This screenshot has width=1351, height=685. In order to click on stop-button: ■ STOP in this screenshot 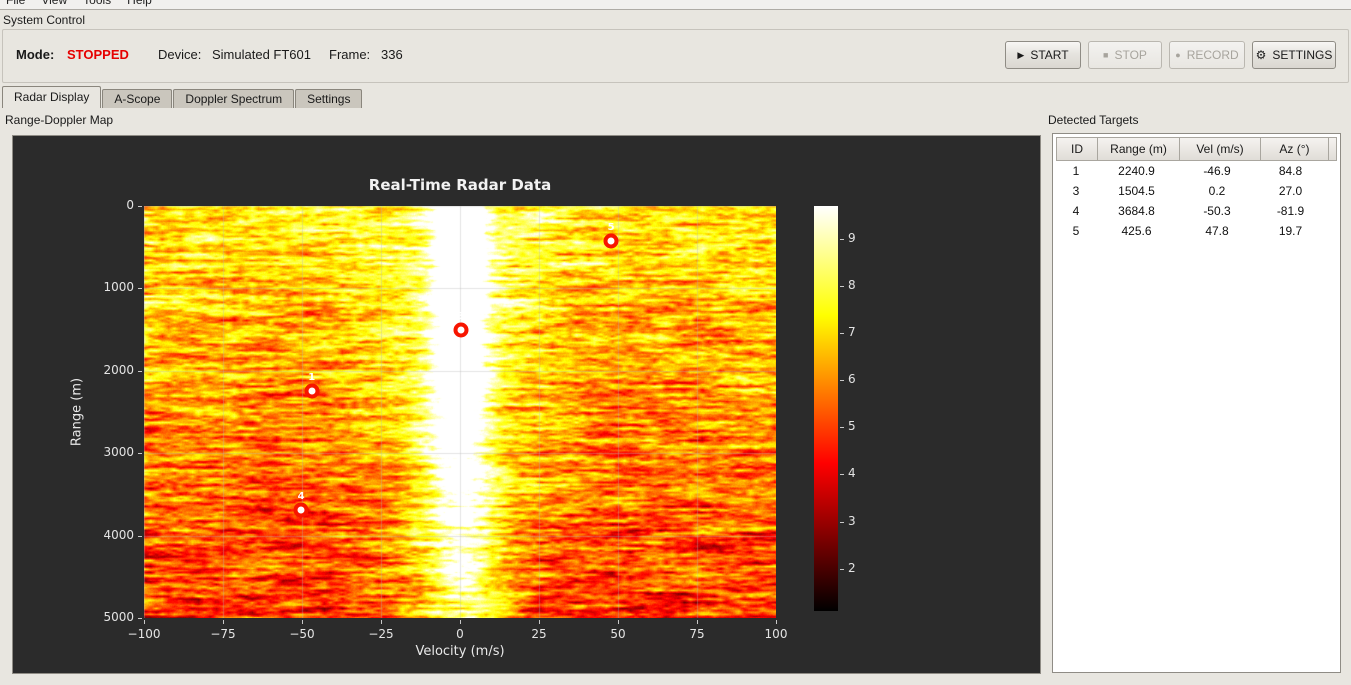, I will do `click(1125, 55)`.